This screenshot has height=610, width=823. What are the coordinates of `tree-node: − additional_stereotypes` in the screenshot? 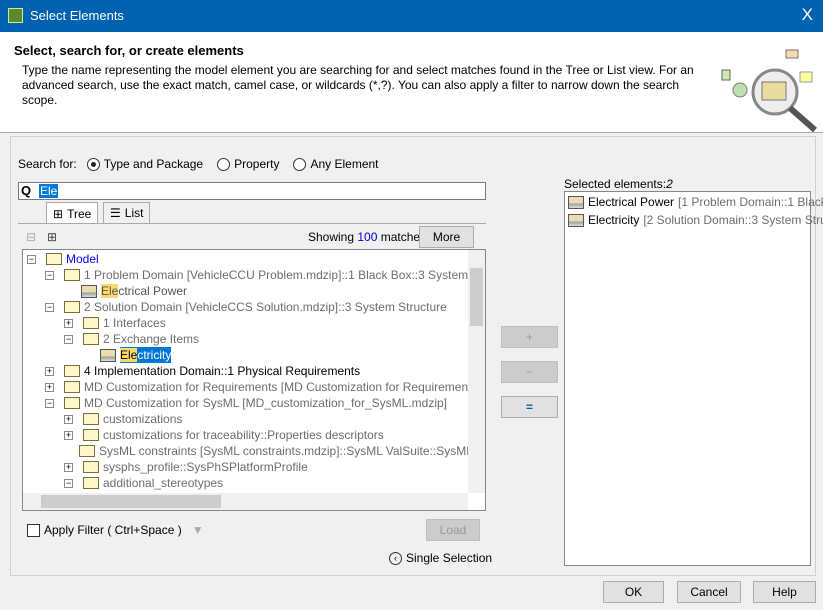 It's located at (143, 483).